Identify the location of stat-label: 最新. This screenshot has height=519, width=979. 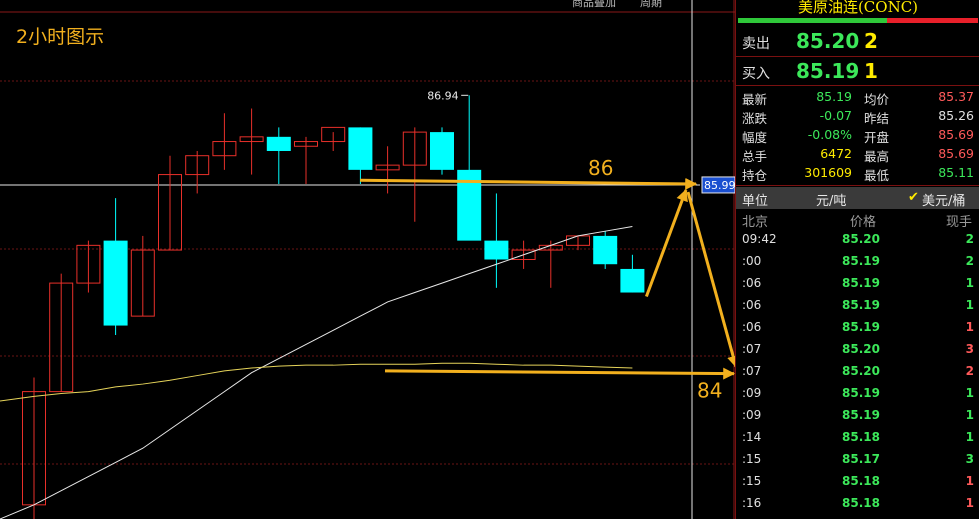
(755, 99).